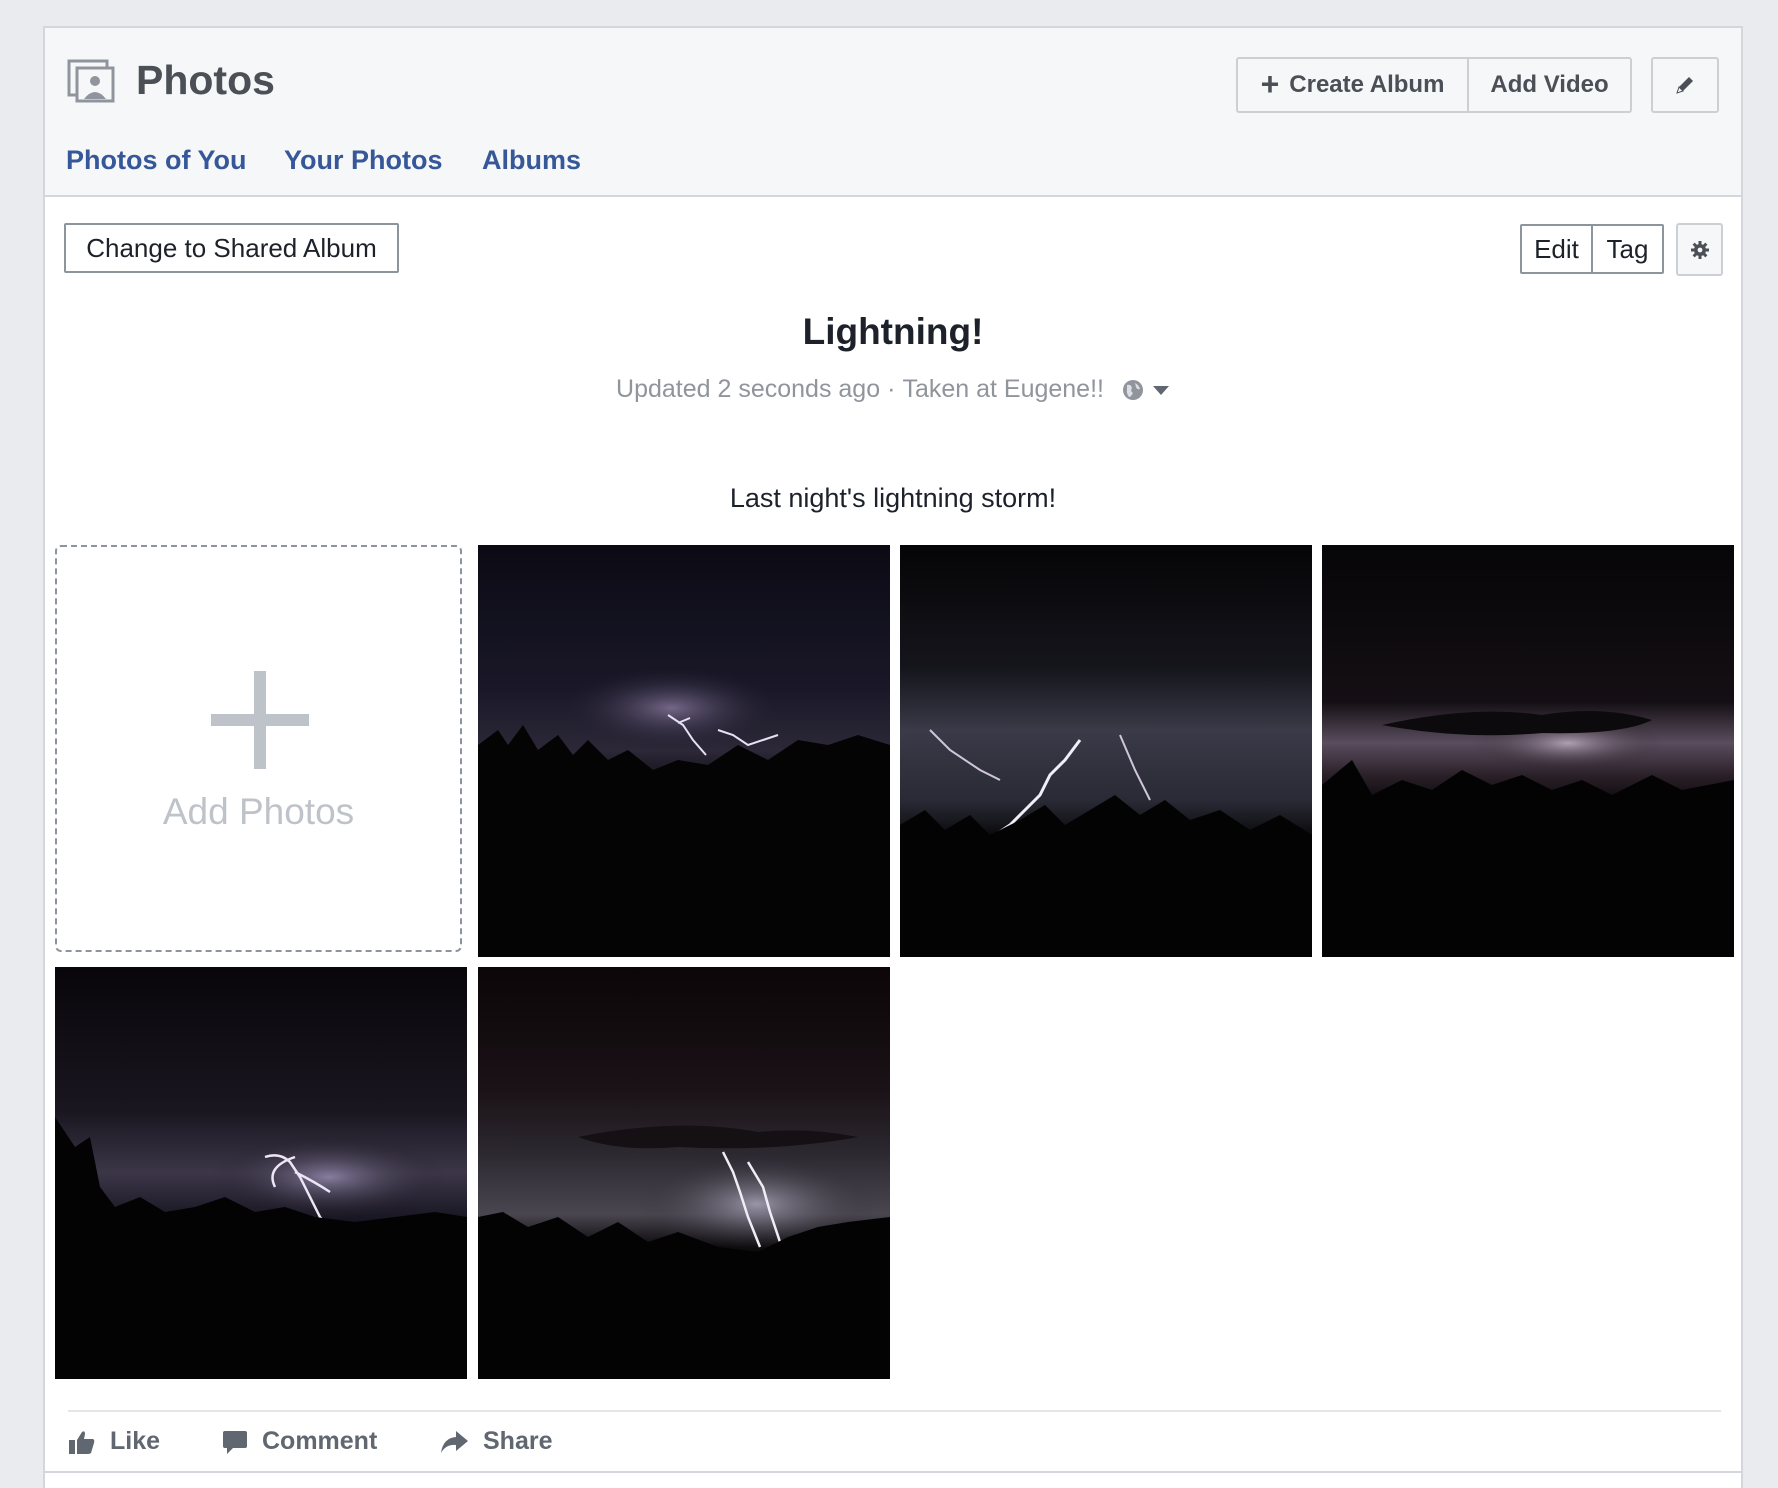 The width and height of the screenshot is (1778, 1488). I want to click on share-button: Share, so click(495, 1441).